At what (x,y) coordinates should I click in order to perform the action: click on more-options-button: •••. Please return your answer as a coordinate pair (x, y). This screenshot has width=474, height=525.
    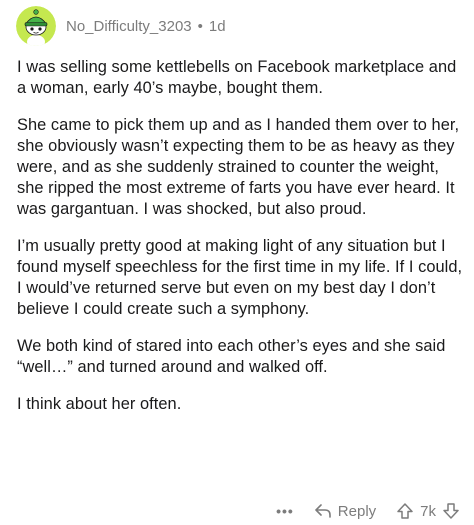
    Looking at the image, I should click on (285, 511).